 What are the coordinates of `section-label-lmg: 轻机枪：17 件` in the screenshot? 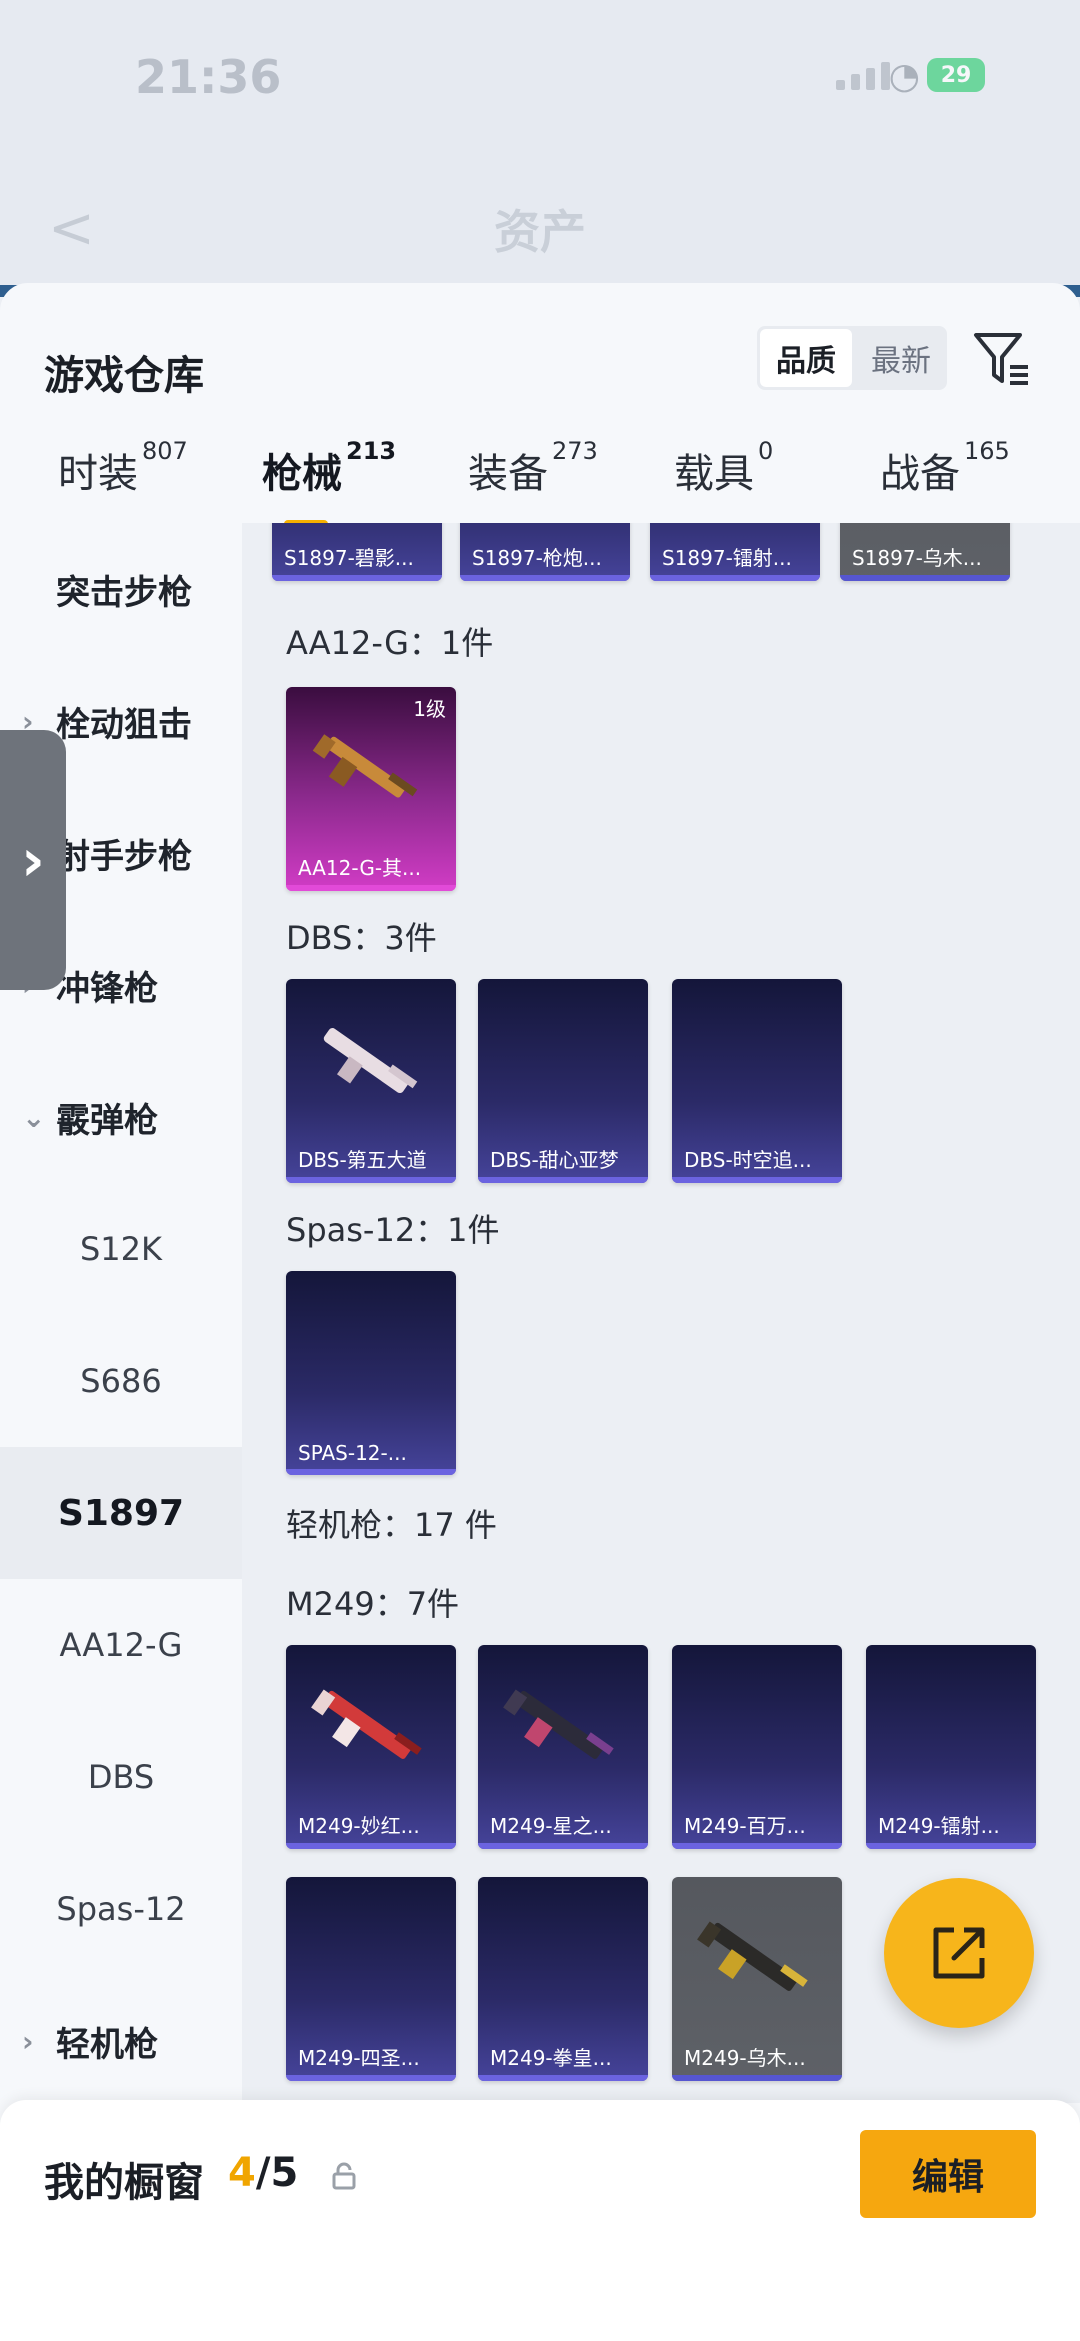 It's located at (391, 1525).